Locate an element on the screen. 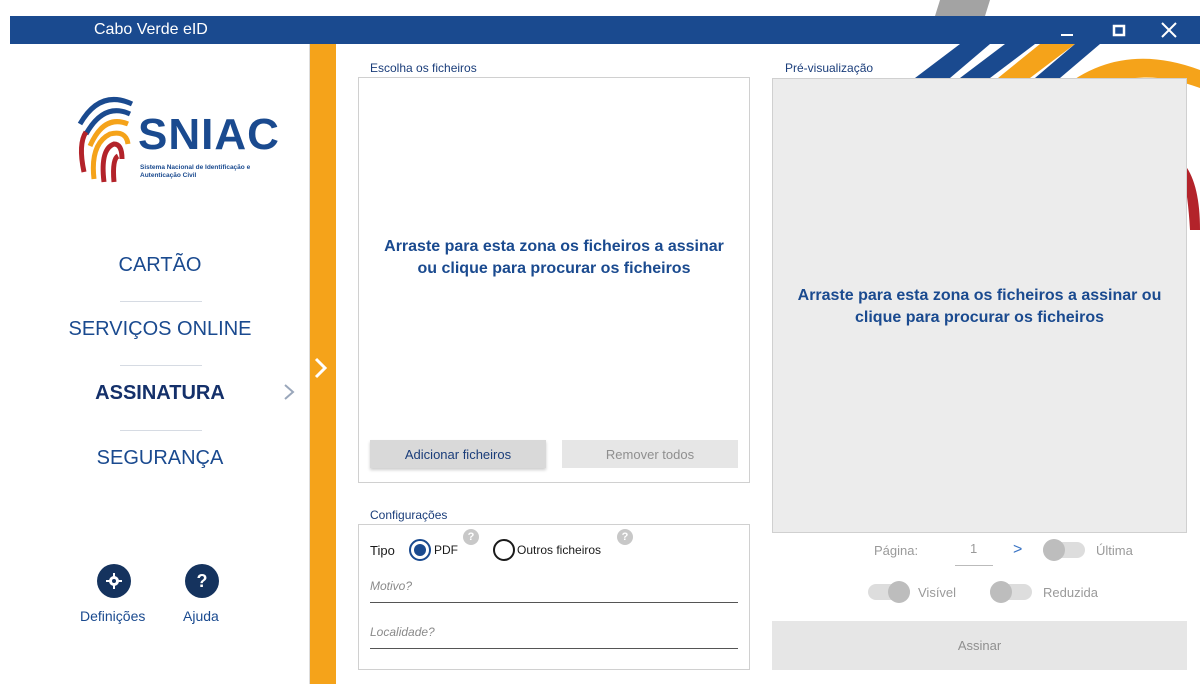  reduced-toggle is located at coordinates (1011, 592).